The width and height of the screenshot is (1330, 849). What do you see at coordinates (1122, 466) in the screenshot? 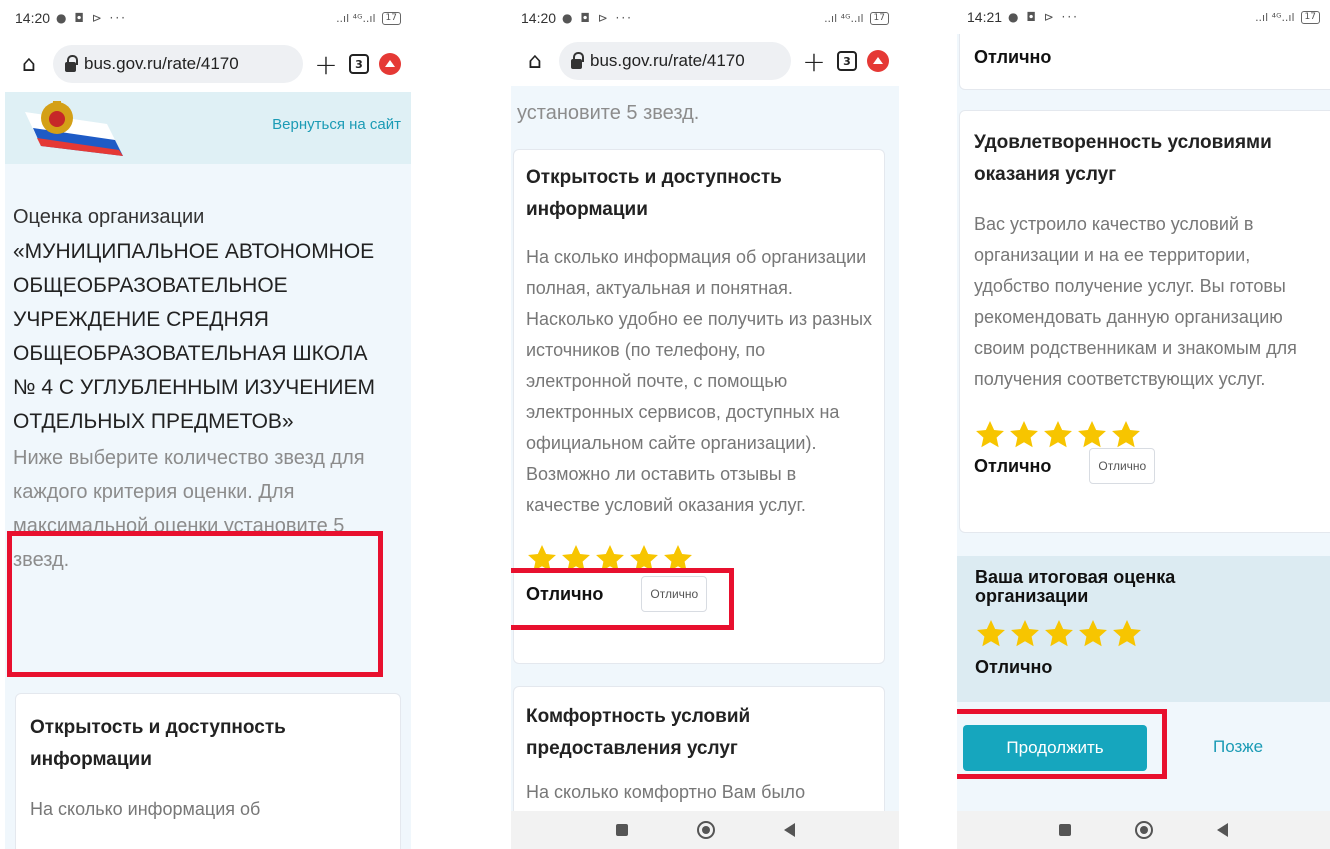
I see `grade-chip: Отлично` at bounding box center [1122, 466].